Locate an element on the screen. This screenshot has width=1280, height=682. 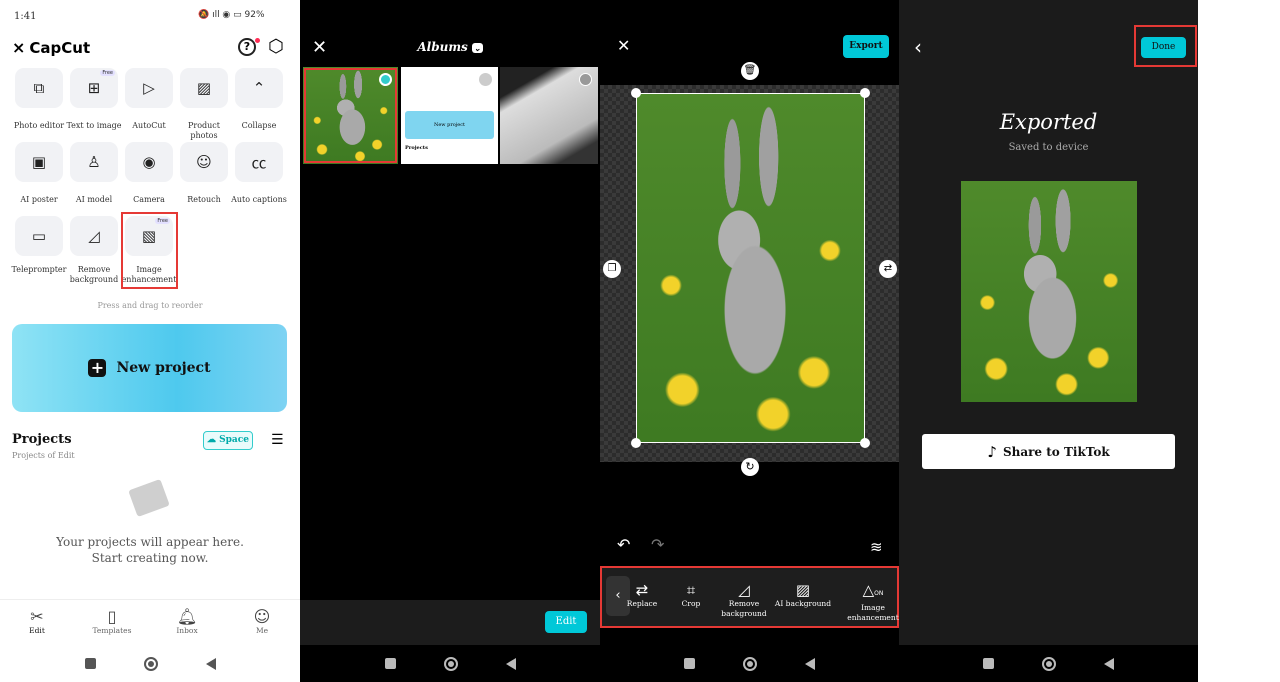
film-illustration-icon is located at coordinates (149, 498).